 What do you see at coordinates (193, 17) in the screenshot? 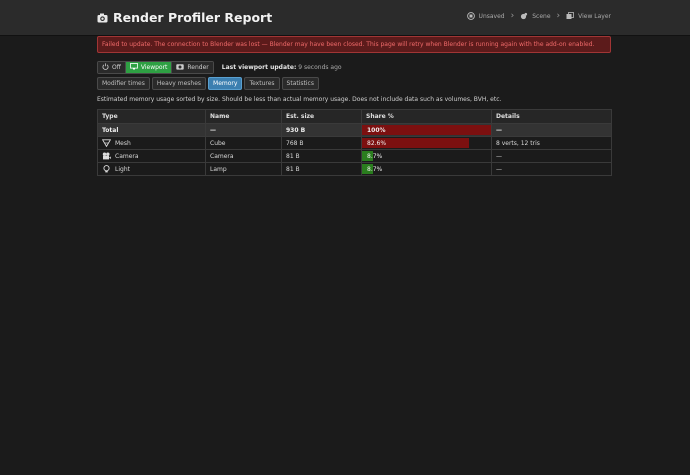
I see `page-title: Render Profiler Report` at bounding box center [193, 17].